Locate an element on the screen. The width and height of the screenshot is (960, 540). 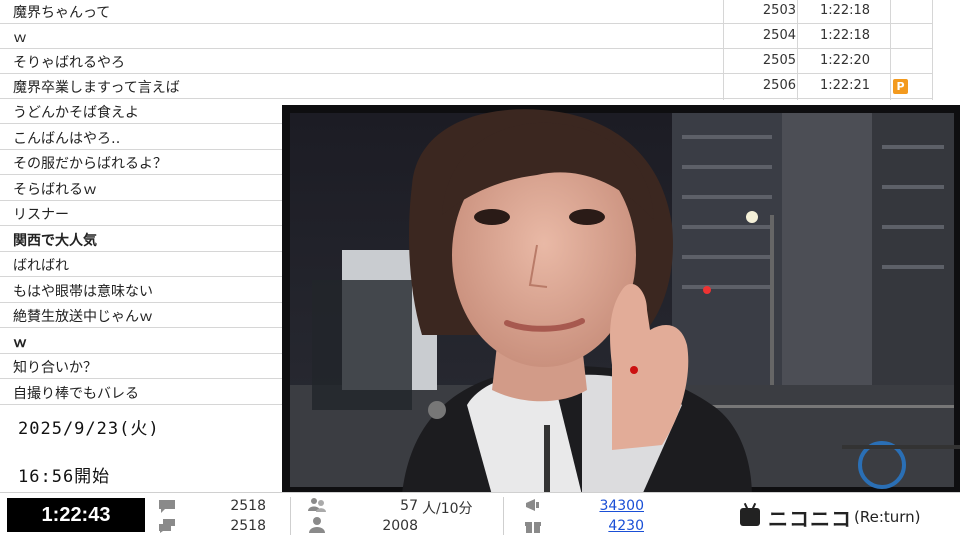
niconico-logo: ニコニコ (Re:turn) is located at coordinates (830, 518).